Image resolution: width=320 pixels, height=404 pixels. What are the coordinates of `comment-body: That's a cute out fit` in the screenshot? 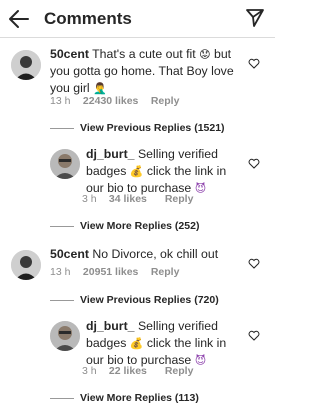 It's located at (144, 54).